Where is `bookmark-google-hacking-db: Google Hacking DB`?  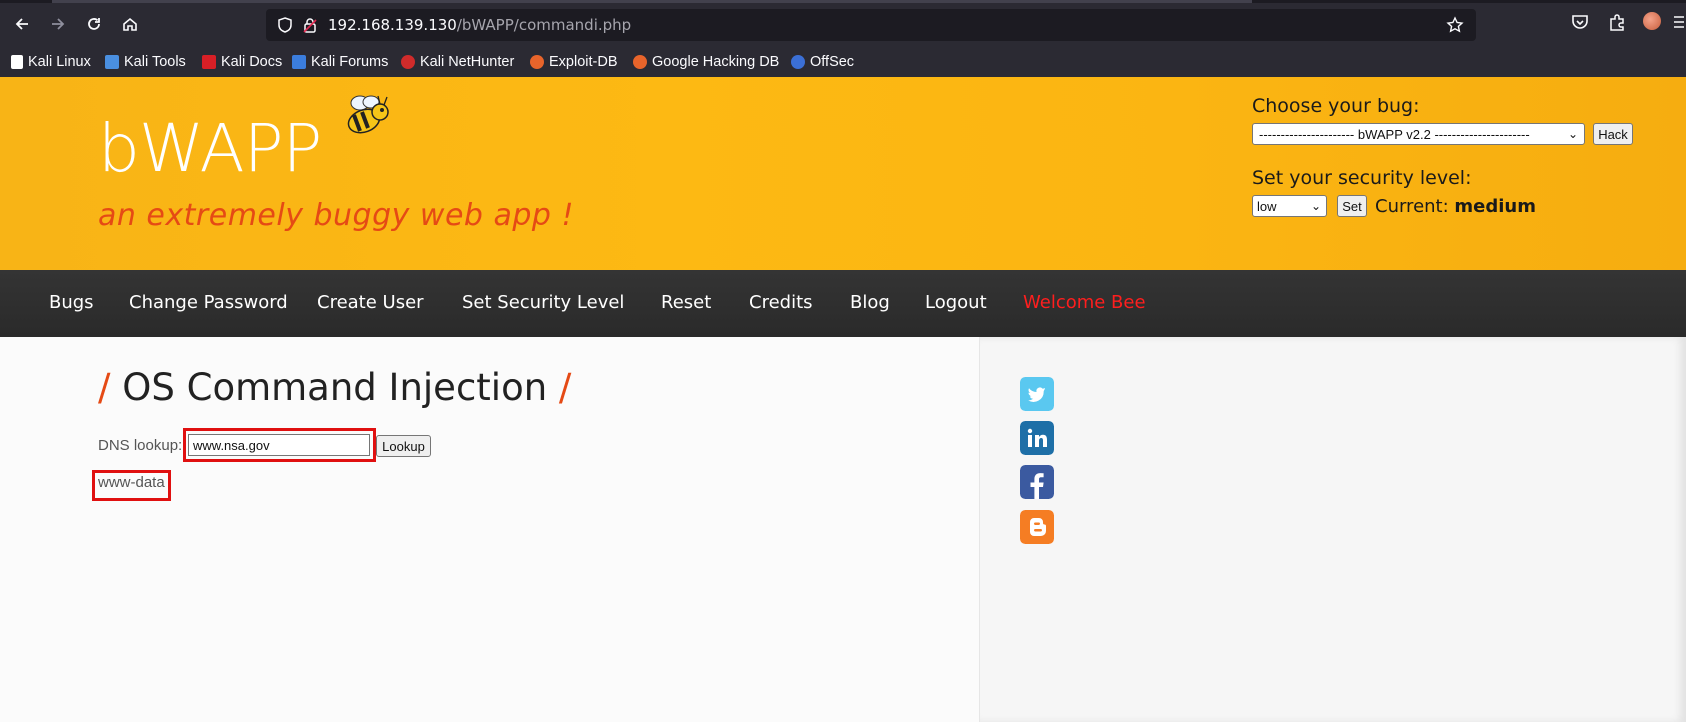 bookmark-google-hacking-db: Google Hacking DB is located at coordinates (706, 62).